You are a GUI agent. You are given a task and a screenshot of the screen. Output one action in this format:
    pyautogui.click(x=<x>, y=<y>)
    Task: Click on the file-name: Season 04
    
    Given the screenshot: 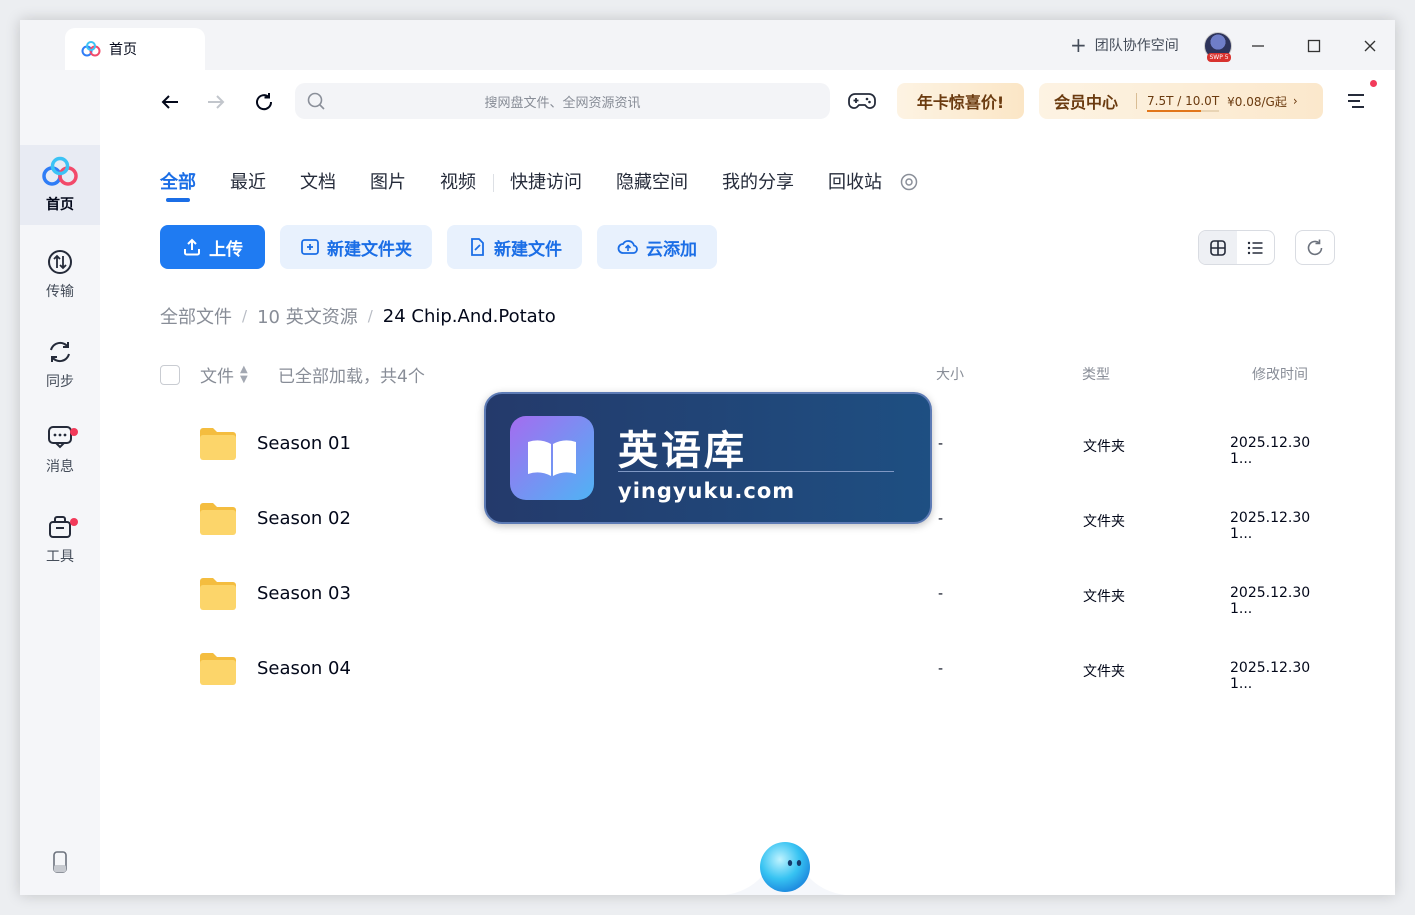 What is the action you would take?
    pyautogui.click(x=304, y=668)
    